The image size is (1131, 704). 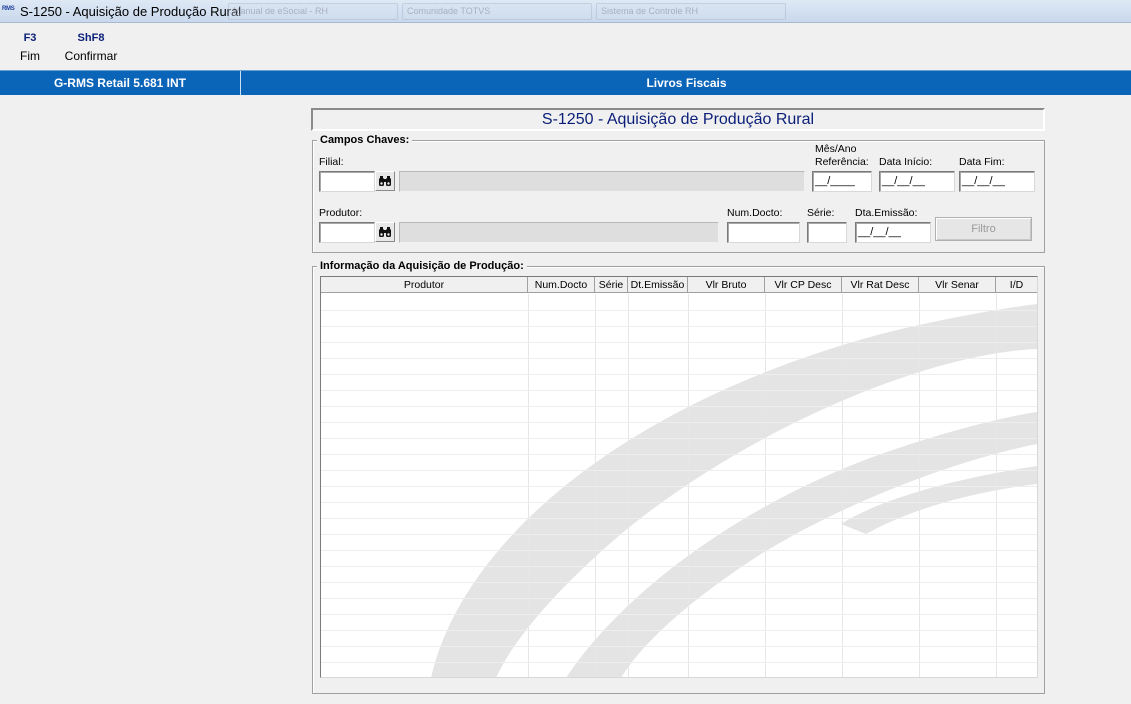 What do you see at coordinates (331, 162) in the screenshot?
I see `filial-label: Filial:` at bounding box center [331, 162].